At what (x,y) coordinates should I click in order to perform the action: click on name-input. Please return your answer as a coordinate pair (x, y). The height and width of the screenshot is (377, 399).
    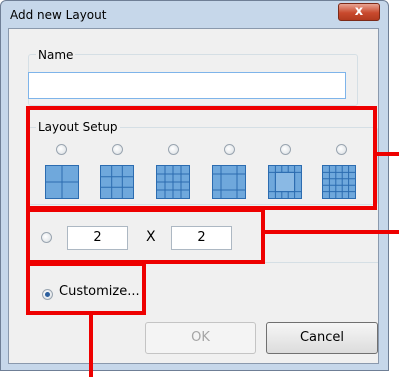
    Looking at the image, I should click on (187, 85).